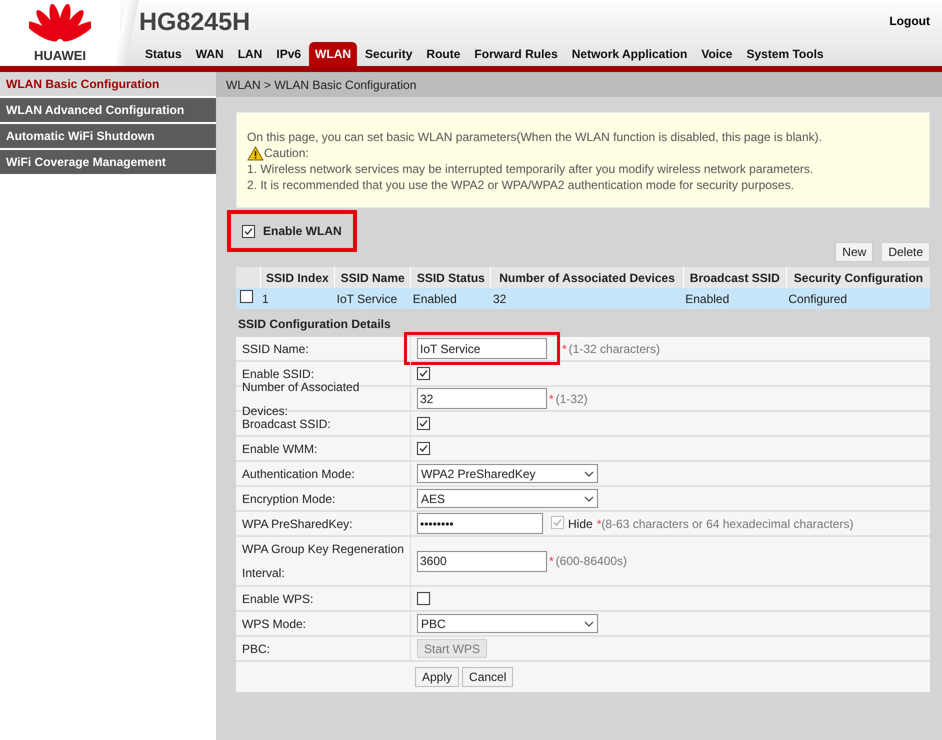 Image resolution: width=942 pixels, height=740 pixels. Describe the element at coordinates (250, 54) in the screenshot. I see `nav-tab: LAN` at that location.